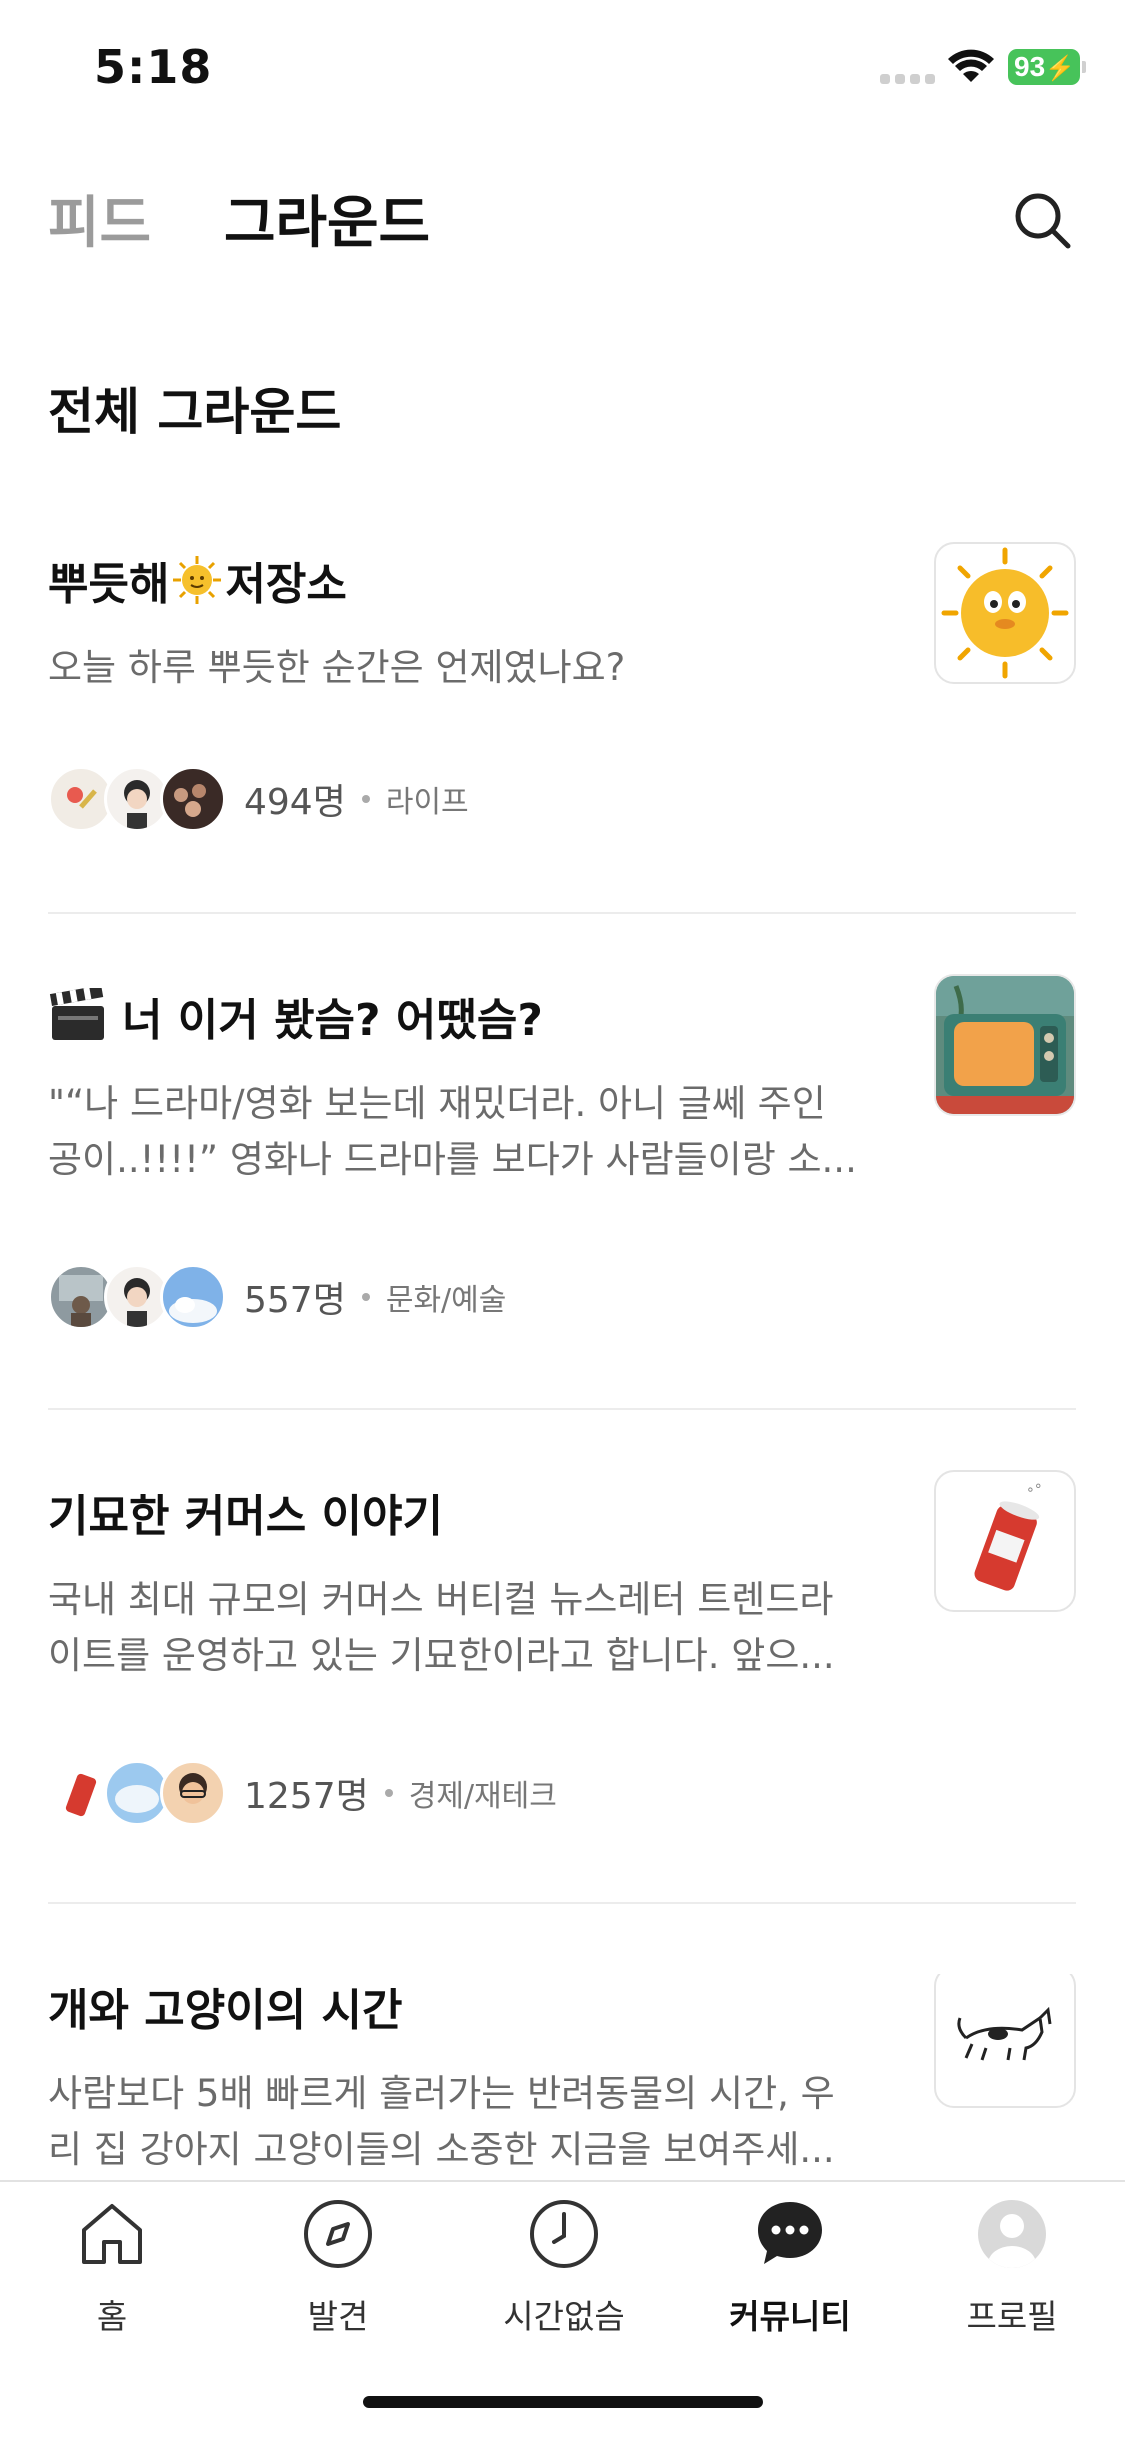 The width and height of the screenshot is (1125, 2438). What do you see at coordinates (99, 218) in the screenshot?
I see `tab-feed: 피드` at bounding box center [99, 218].